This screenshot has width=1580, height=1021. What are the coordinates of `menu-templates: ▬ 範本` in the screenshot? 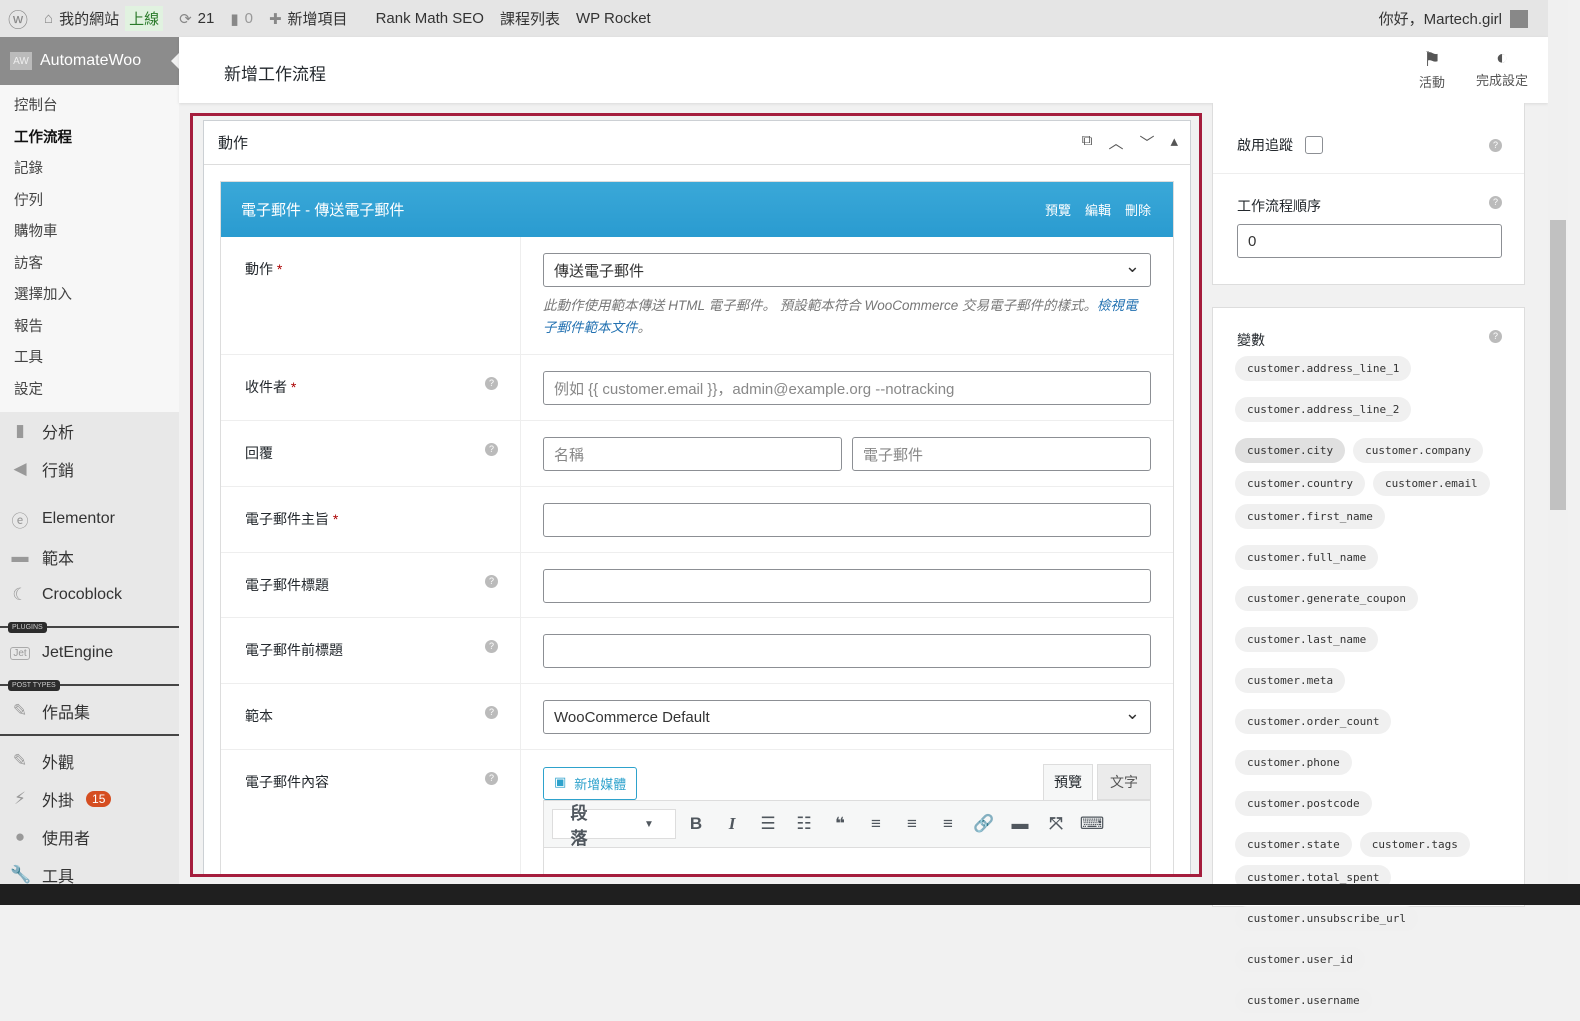 It's located at (89, 557).